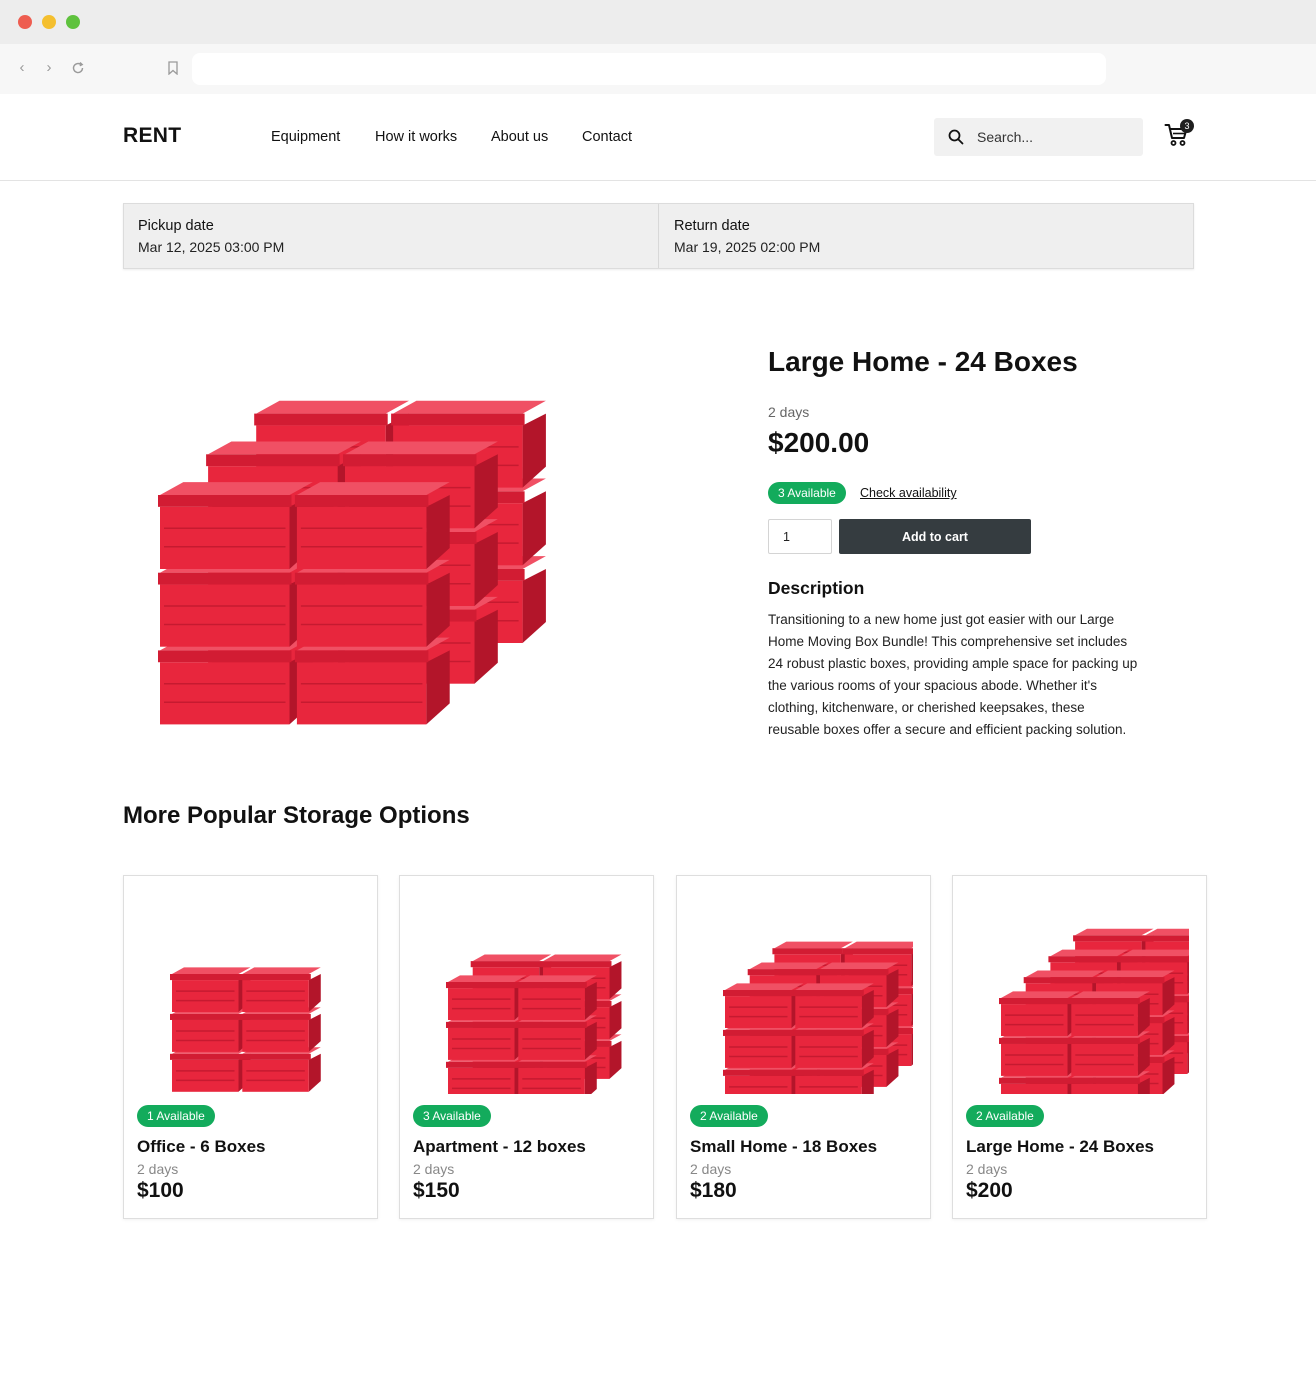 The height and width of the screenshot is (1376, 1316). I want to click on card-price: $180, so click(713, 1190).